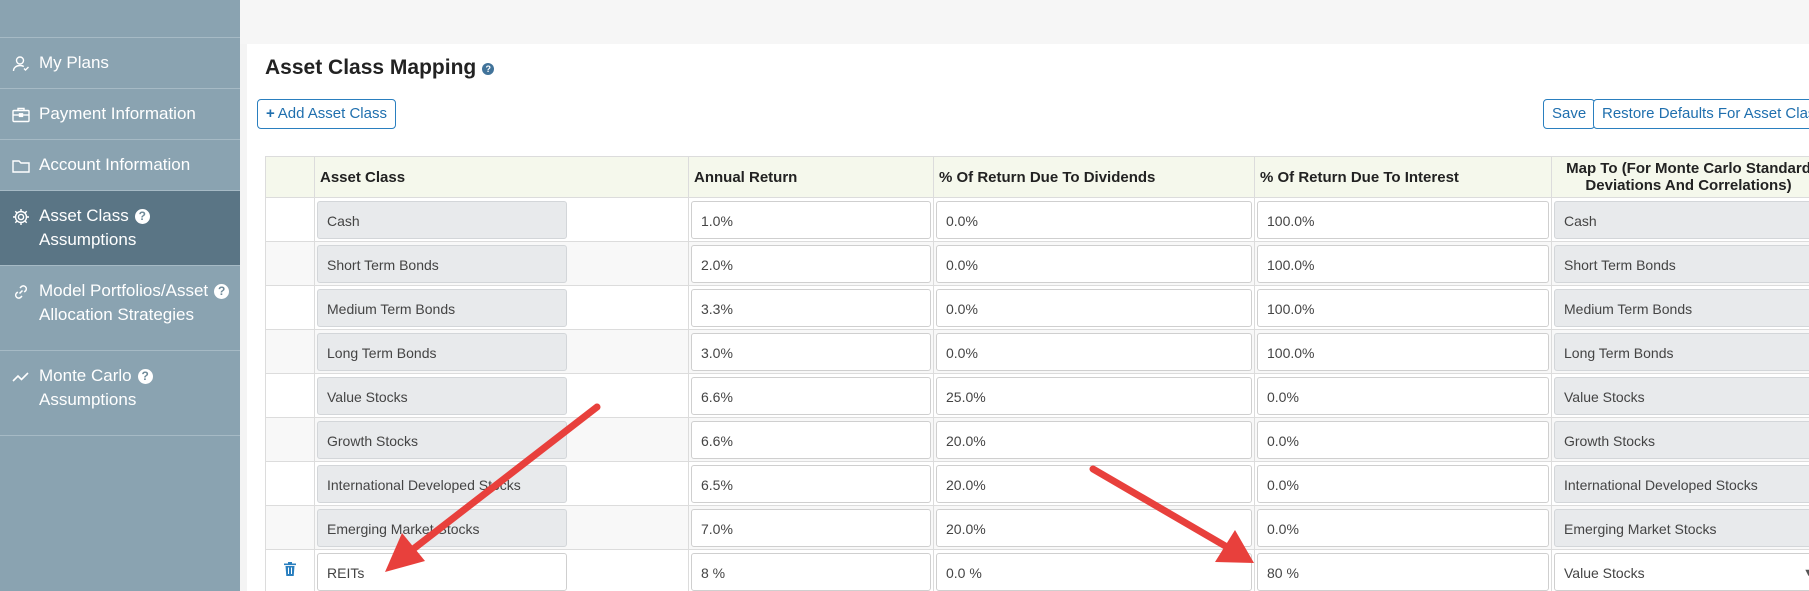 The width and height of the screenshot is (1809, 591). I want to click on page-title-text: Asset Class Mapping, so click(371, 67).